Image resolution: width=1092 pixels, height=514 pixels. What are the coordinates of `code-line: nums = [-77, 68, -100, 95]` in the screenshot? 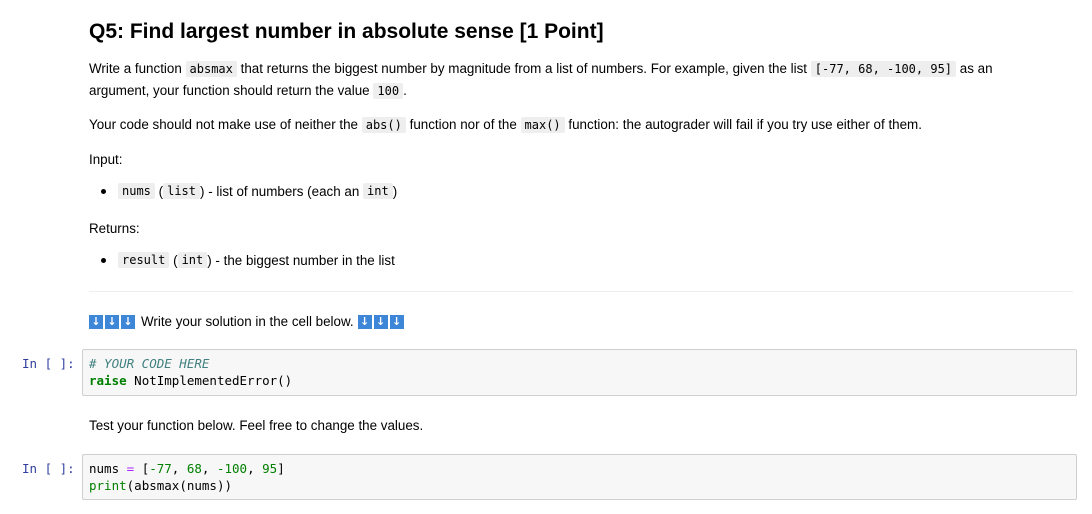 It's located at (187, 468).